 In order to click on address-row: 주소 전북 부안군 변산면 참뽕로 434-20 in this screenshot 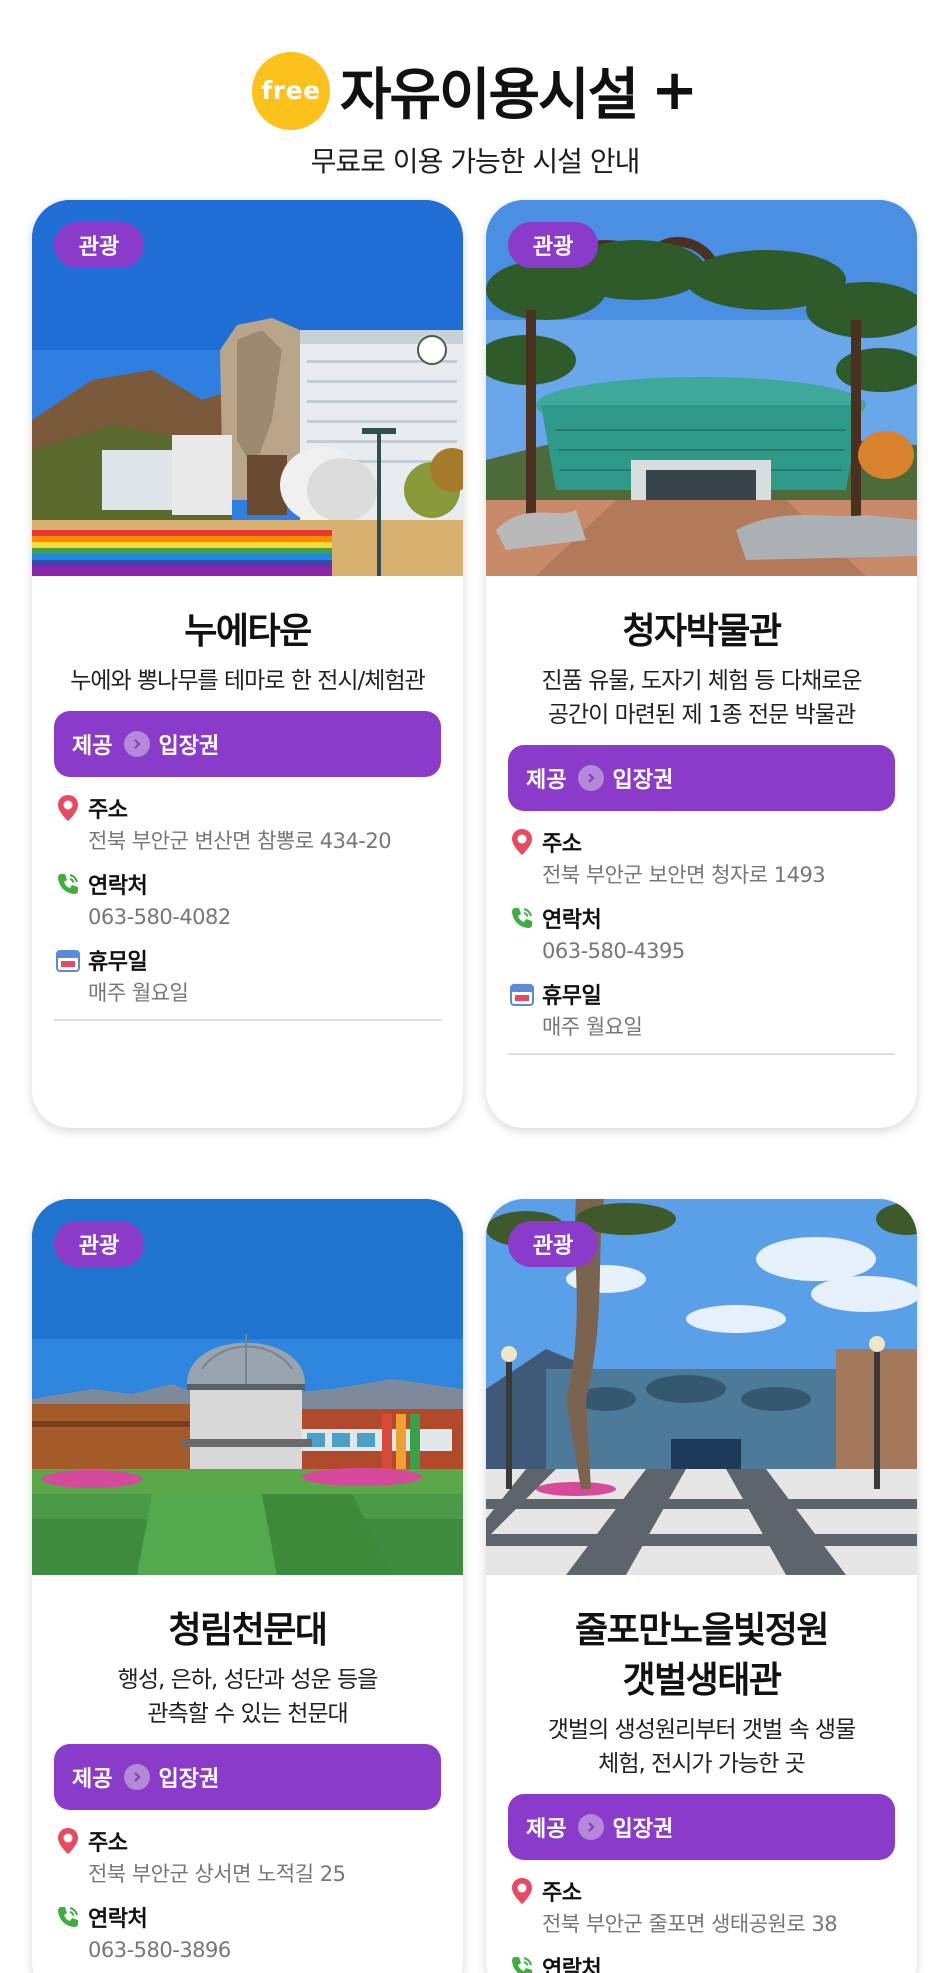, I will do `click(247, 824)`.